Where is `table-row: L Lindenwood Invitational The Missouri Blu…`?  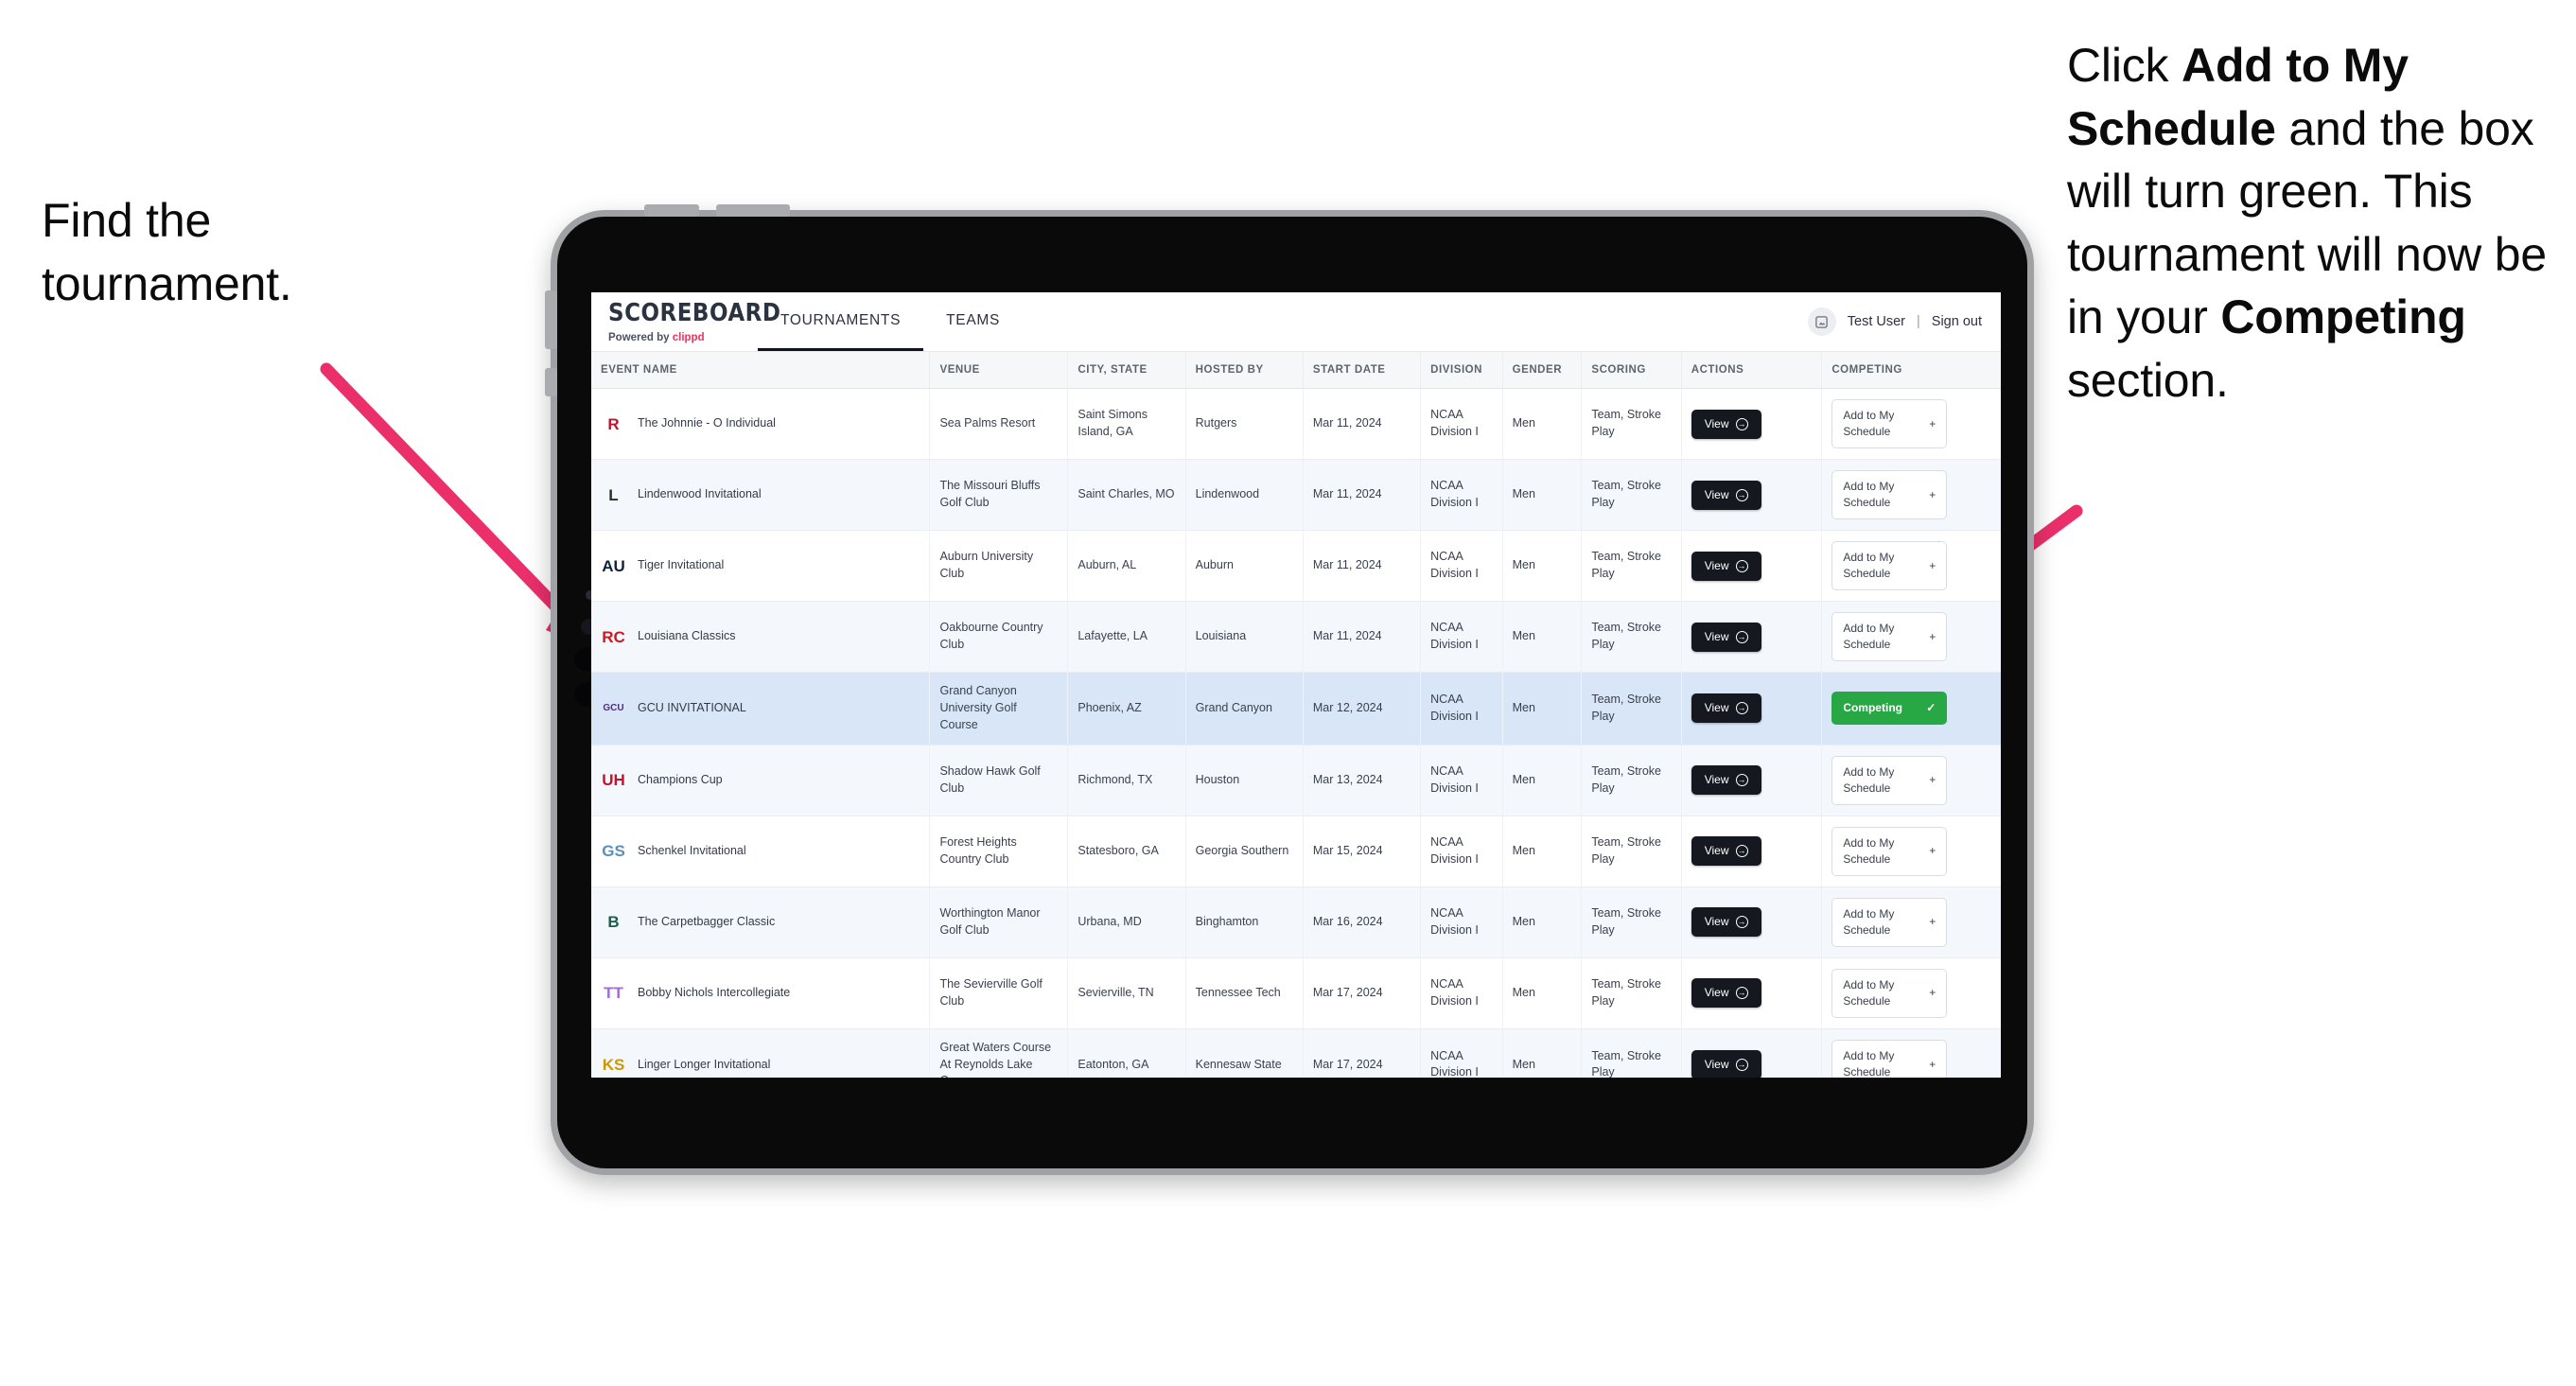
table-row: L Lindenwood Invitational The Missouri Blu… is located at coordinates (1296, 496).